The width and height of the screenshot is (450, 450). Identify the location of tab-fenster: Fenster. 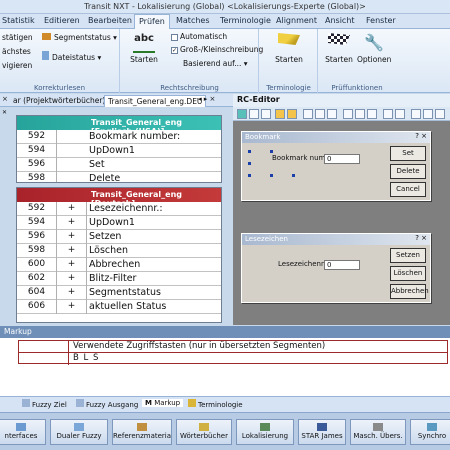
(381, 20).